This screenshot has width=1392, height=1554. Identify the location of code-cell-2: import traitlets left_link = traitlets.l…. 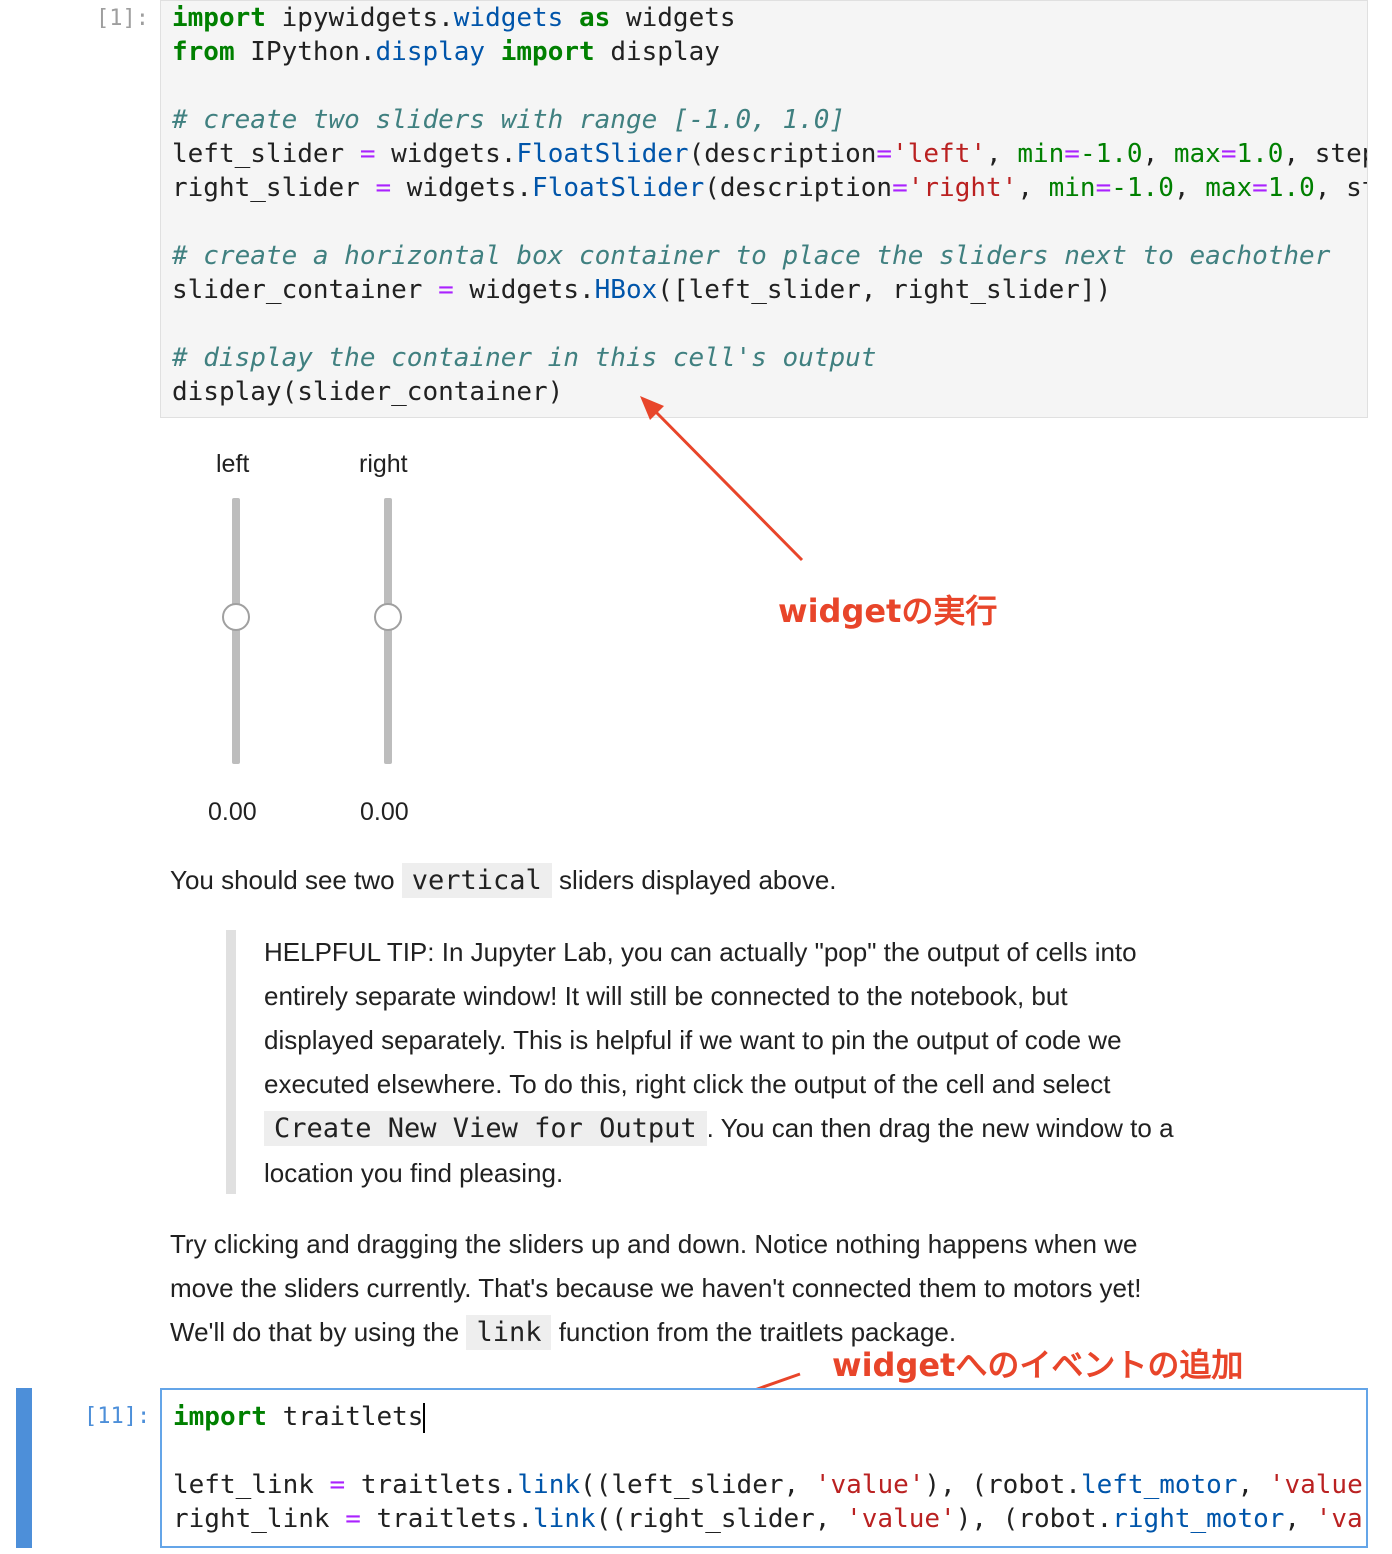
(764, 1468).